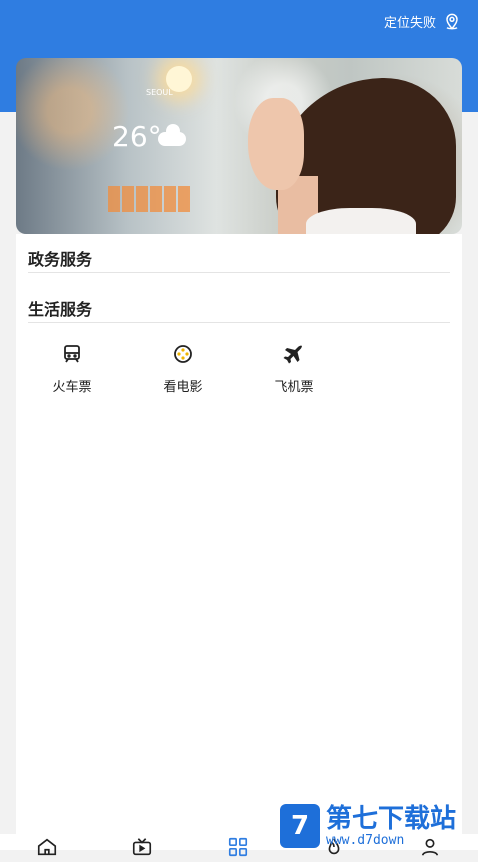  Describe the element at coordinates (361, 221) in the screenshot. I see `woman-shoulder` at that location.